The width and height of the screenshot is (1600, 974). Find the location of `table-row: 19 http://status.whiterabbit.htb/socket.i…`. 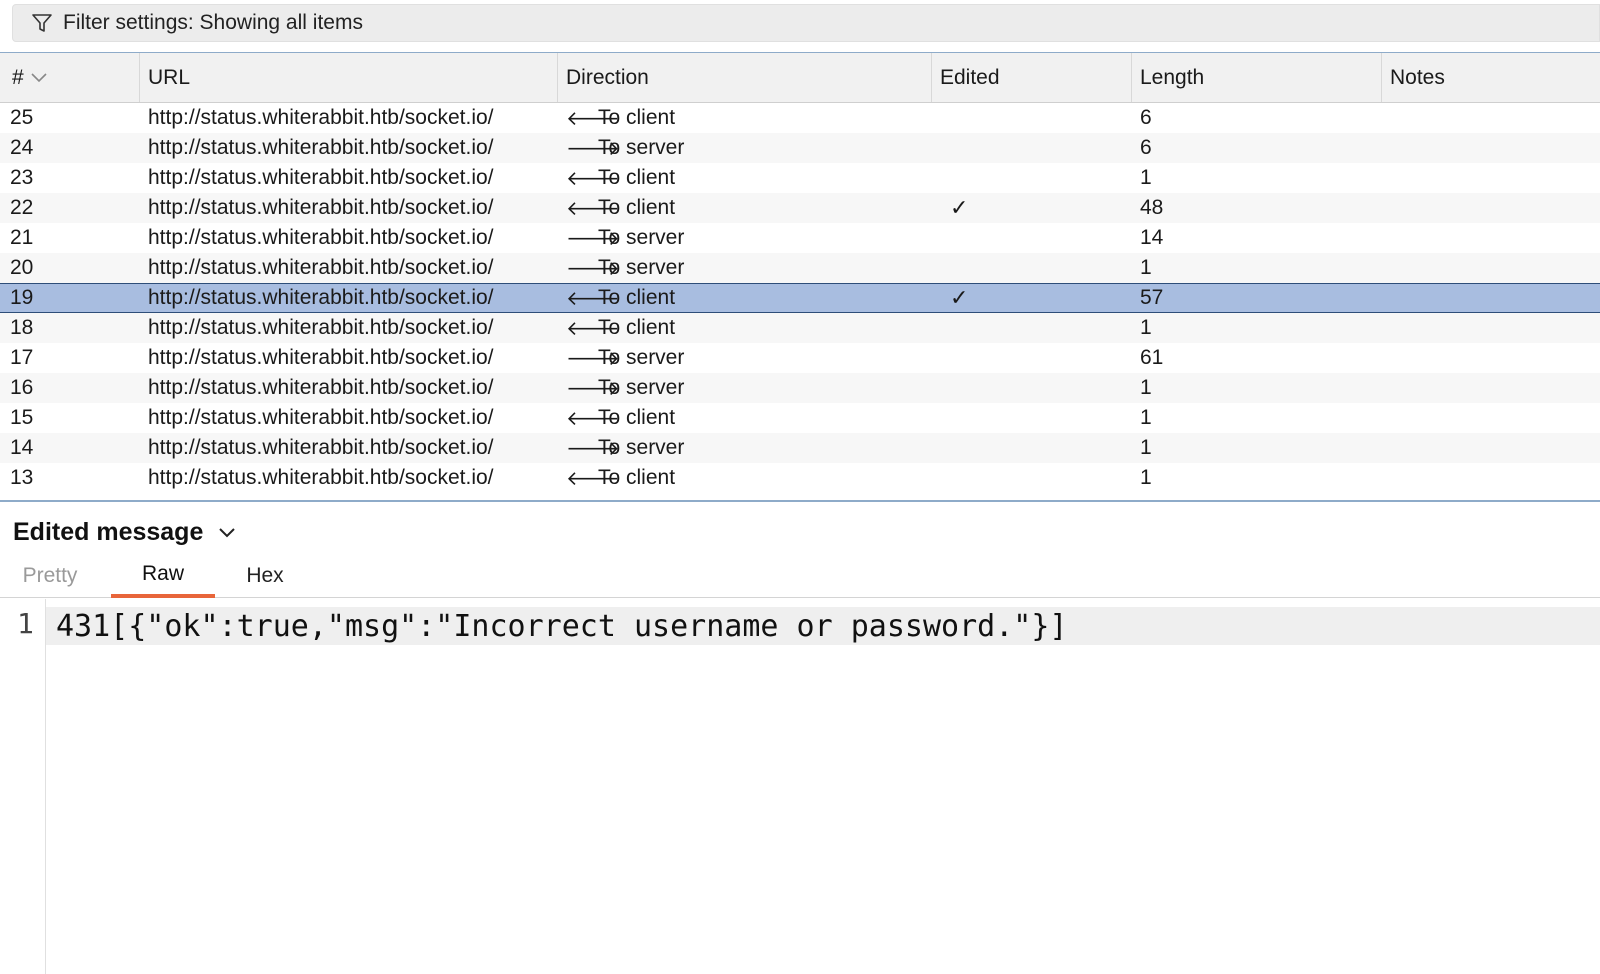

table-row: 19 http://status.whiterabbit.htb/socket.i… is located at coordinates (800, 298).